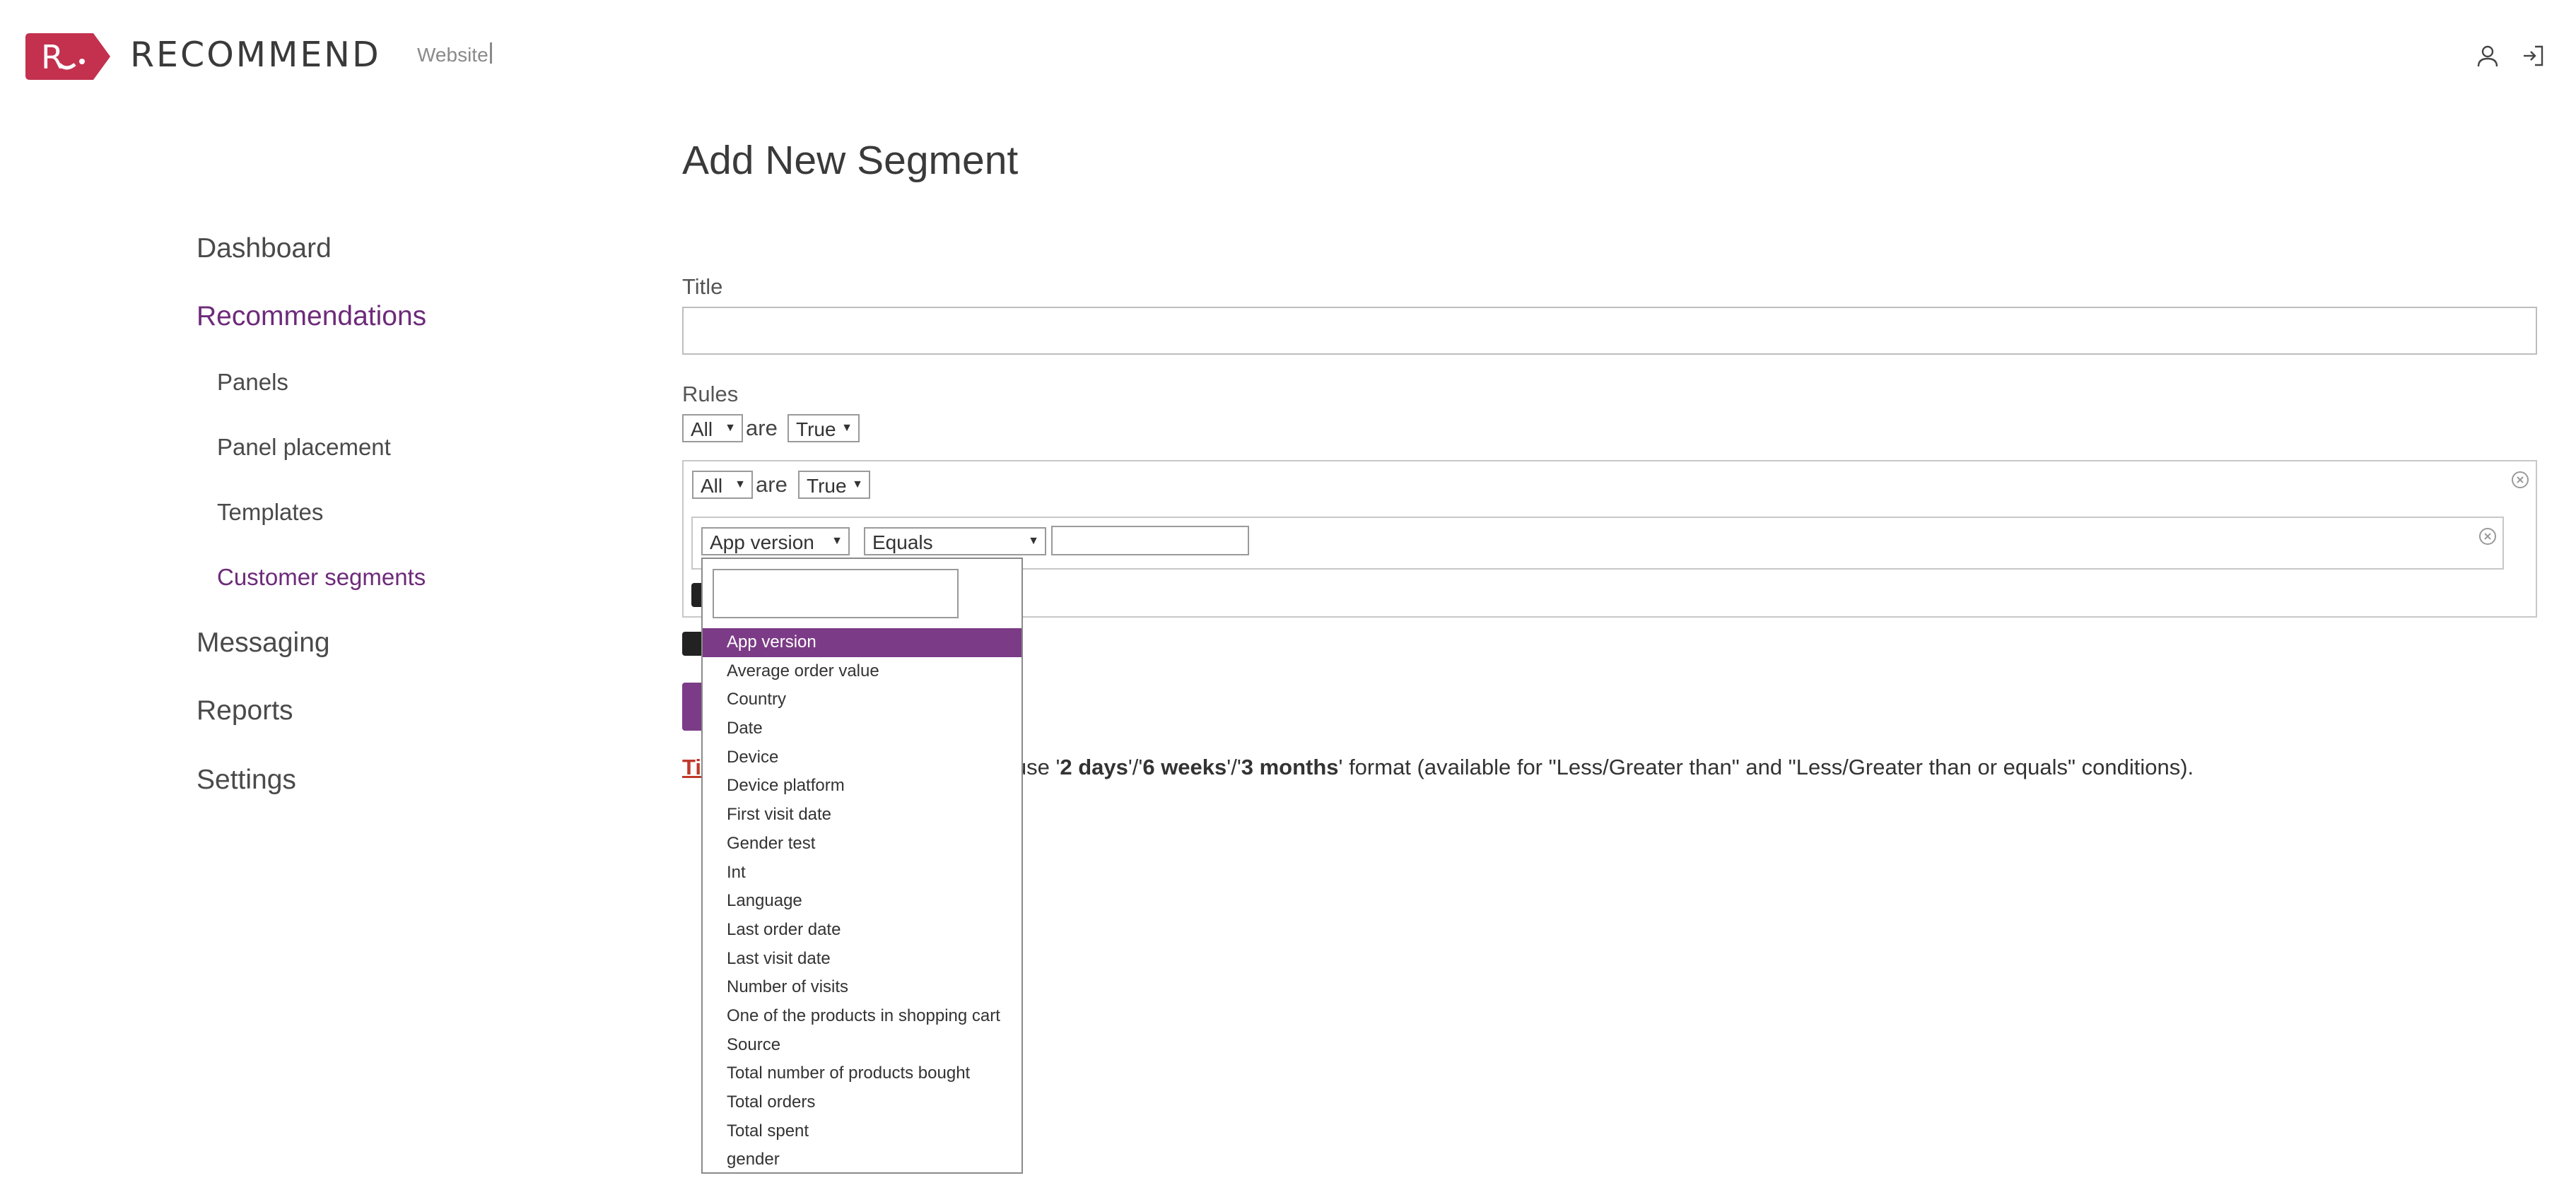 Image resolution: width=2576 pixels, height=1202 pixels. I want to click on condition-operator-value: Equals, so click(903, 542).